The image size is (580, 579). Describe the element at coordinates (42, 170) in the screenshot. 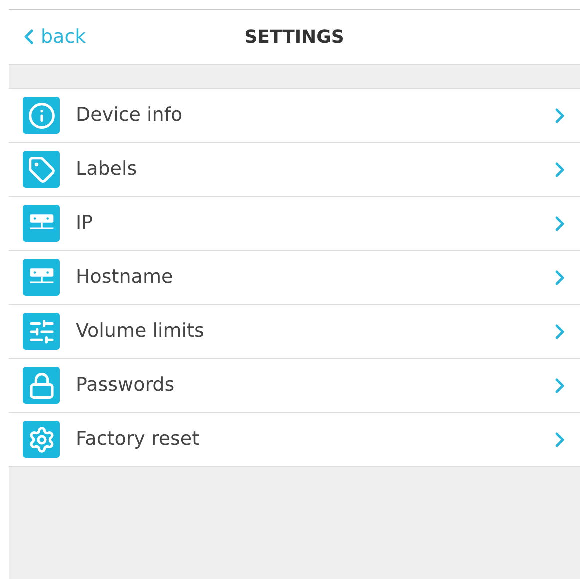

I see `tag-icon` at that location.